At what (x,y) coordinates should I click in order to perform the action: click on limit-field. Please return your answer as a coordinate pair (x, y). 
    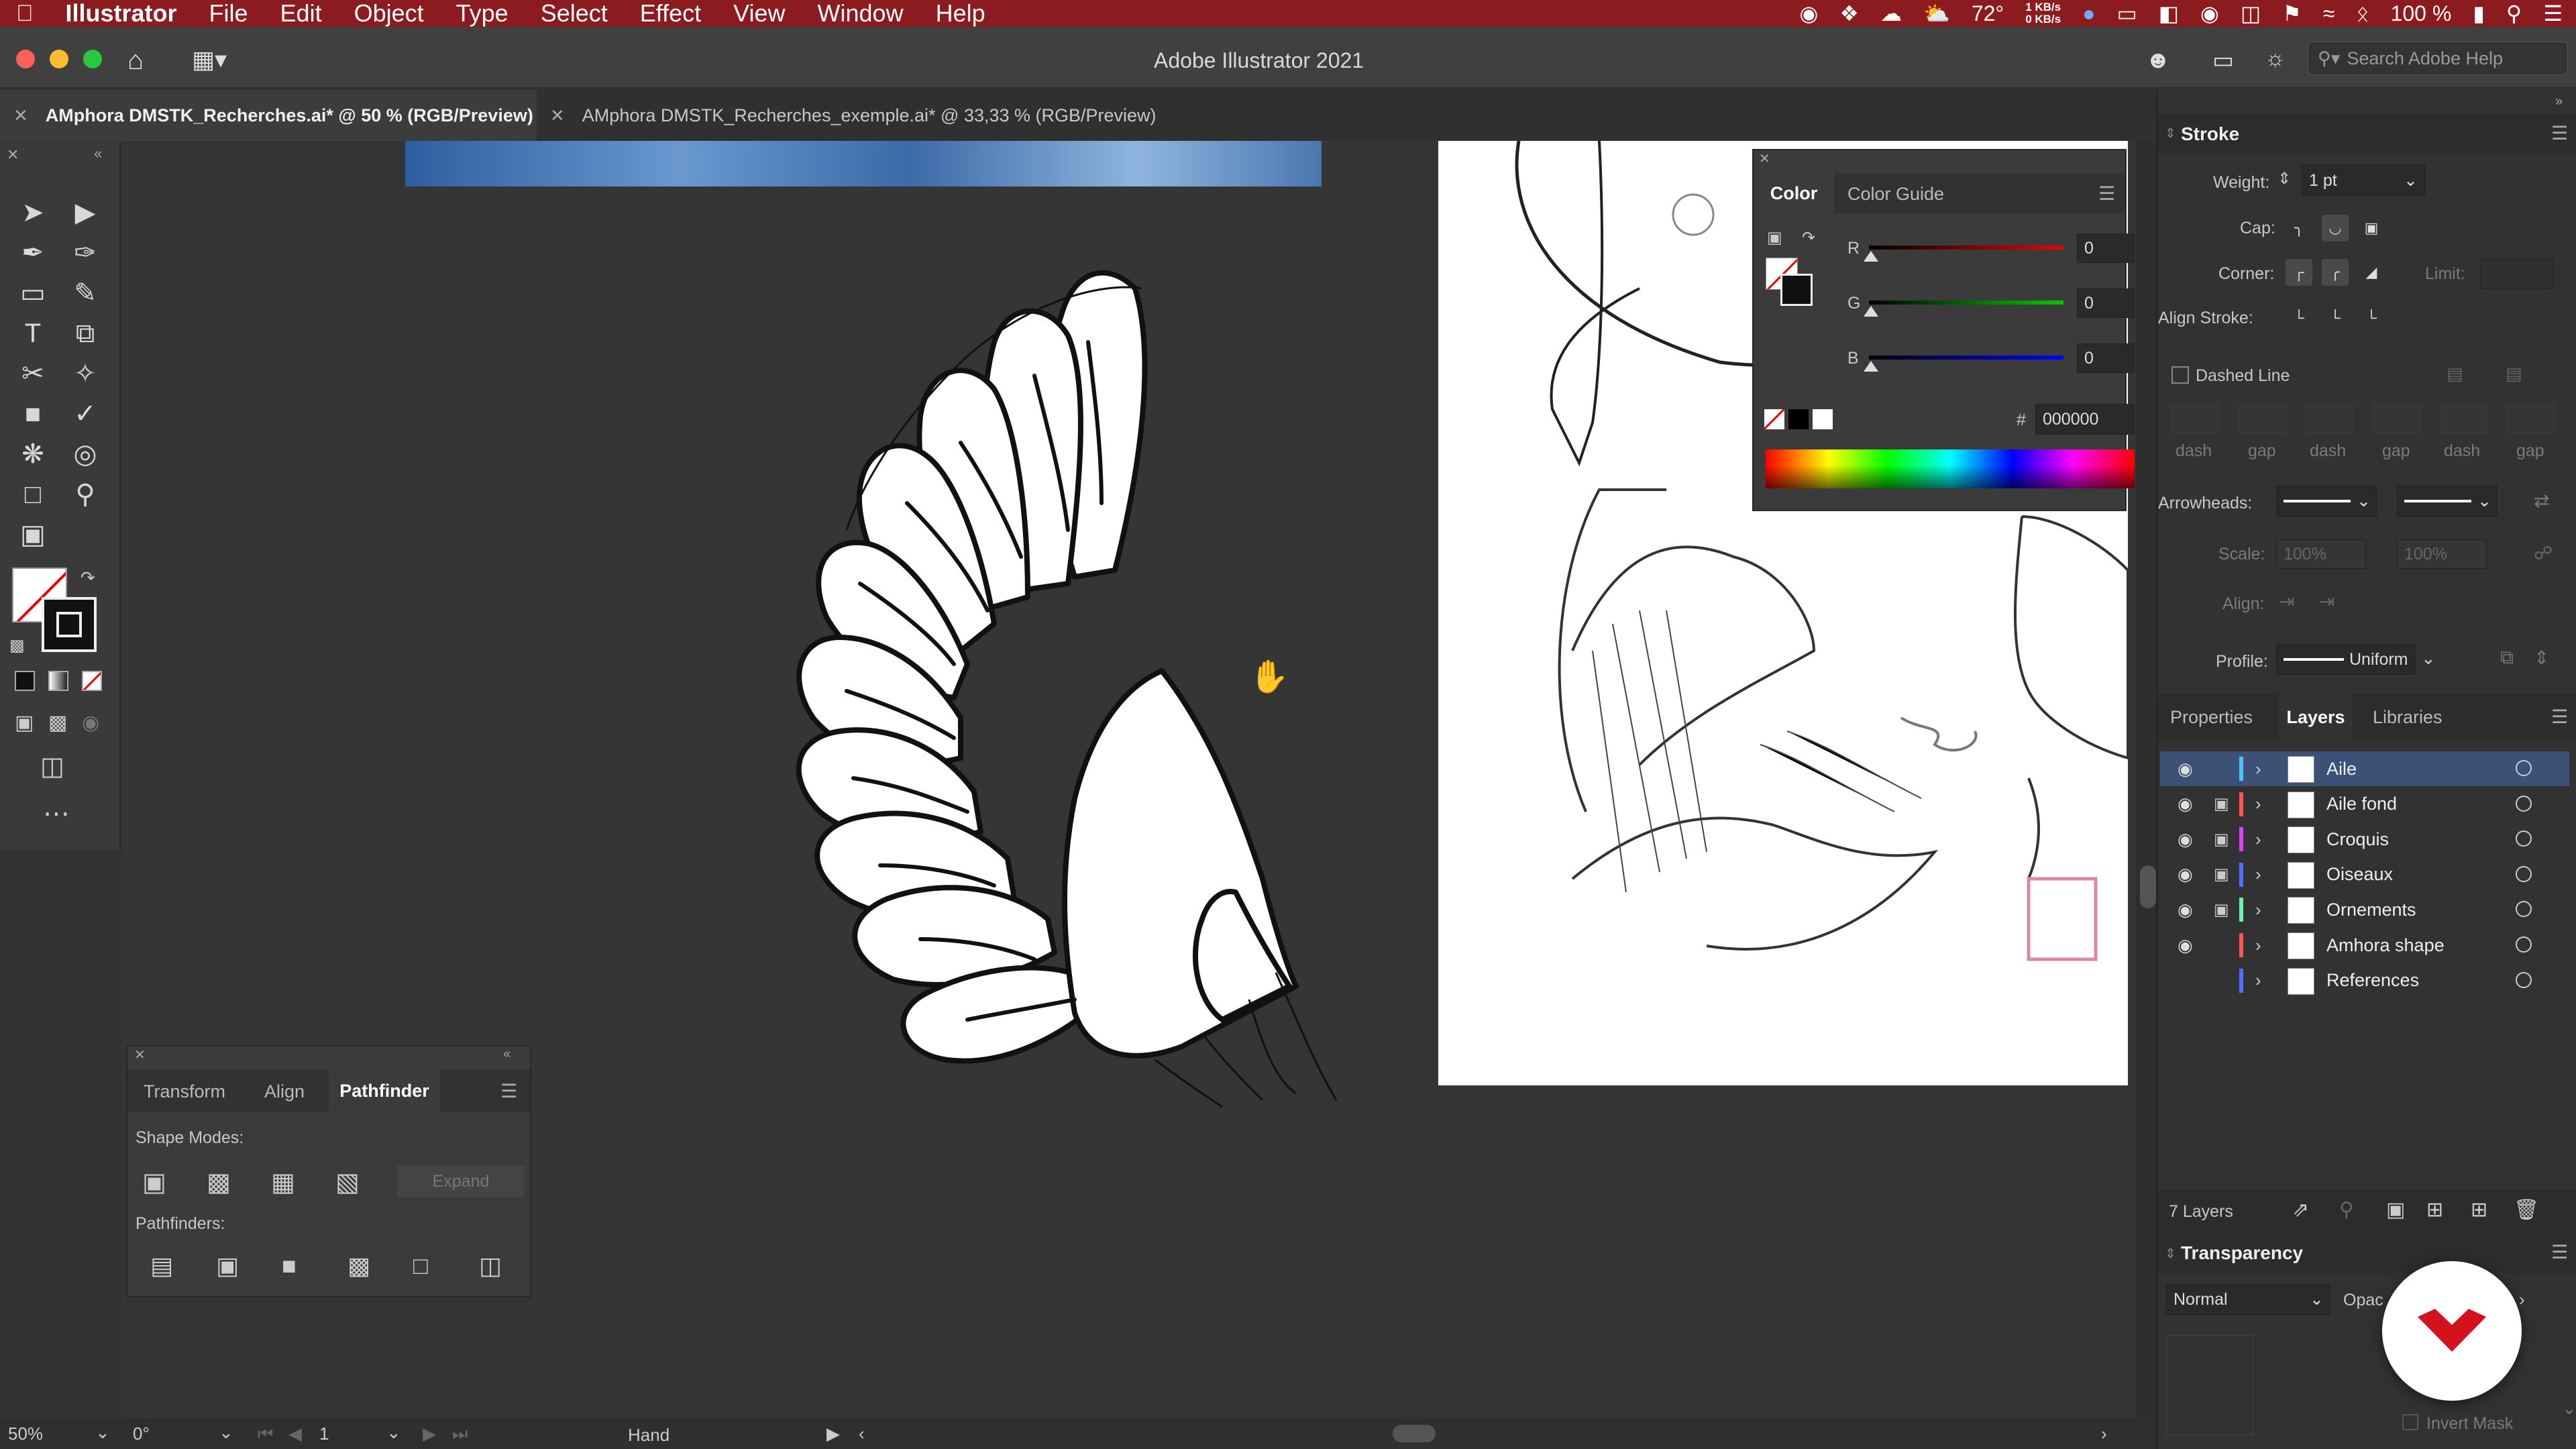
    Looking at the image, I should click on (2517, 273).